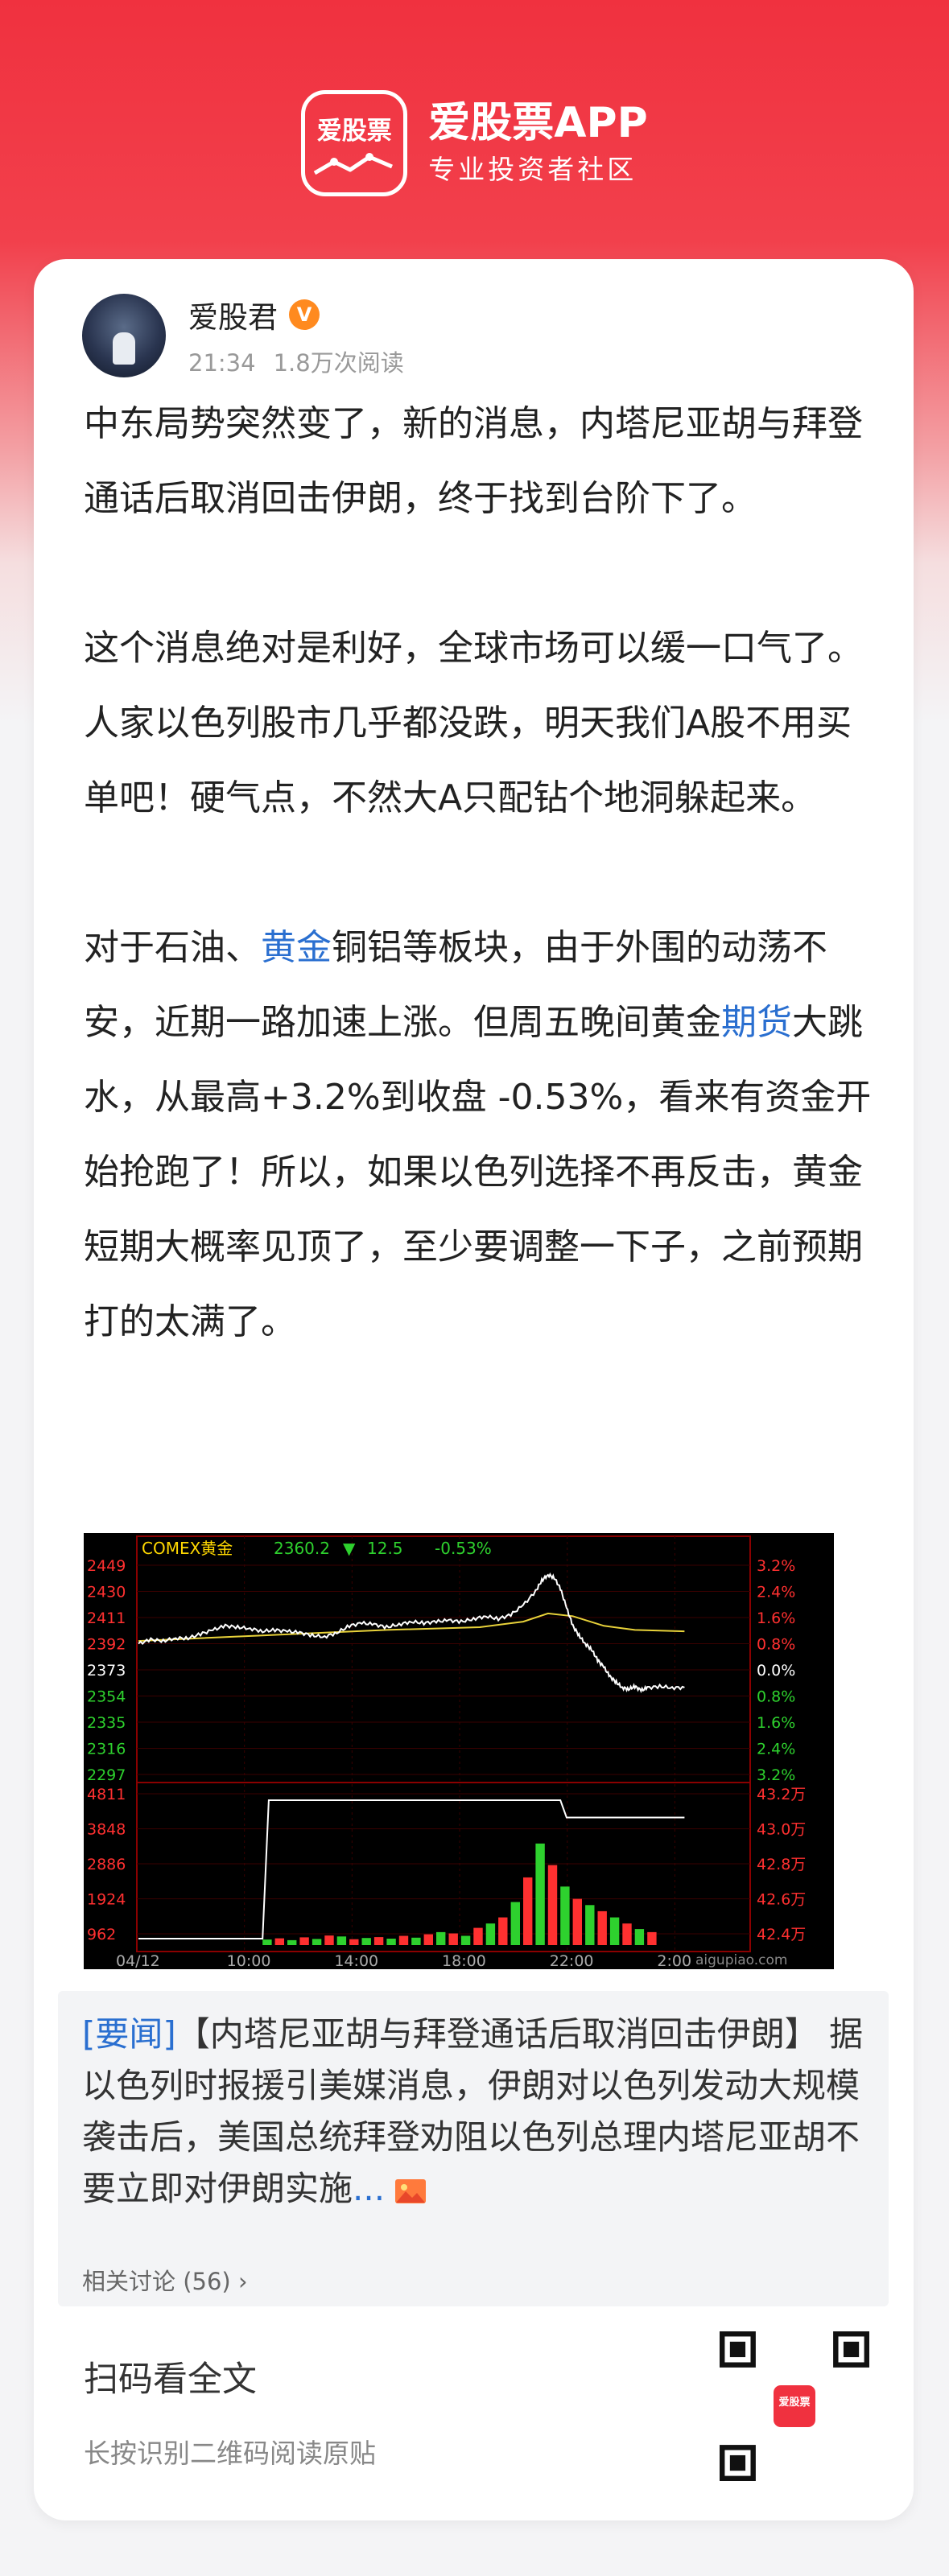 Image resolution: width=949 pixels, height=2576 pixels. Describe the element at coordinates (106, 1592) in the screenshot. I see `price-tick-label: 2430` at that location.